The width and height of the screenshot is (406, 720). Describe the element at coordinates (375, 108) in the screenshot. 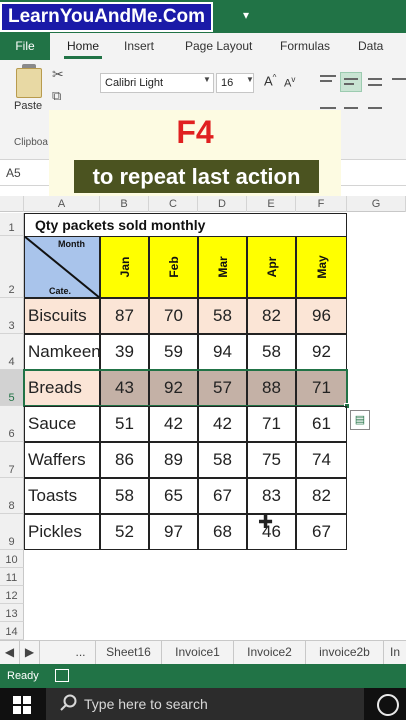

I see `align-right-icon` at that location.